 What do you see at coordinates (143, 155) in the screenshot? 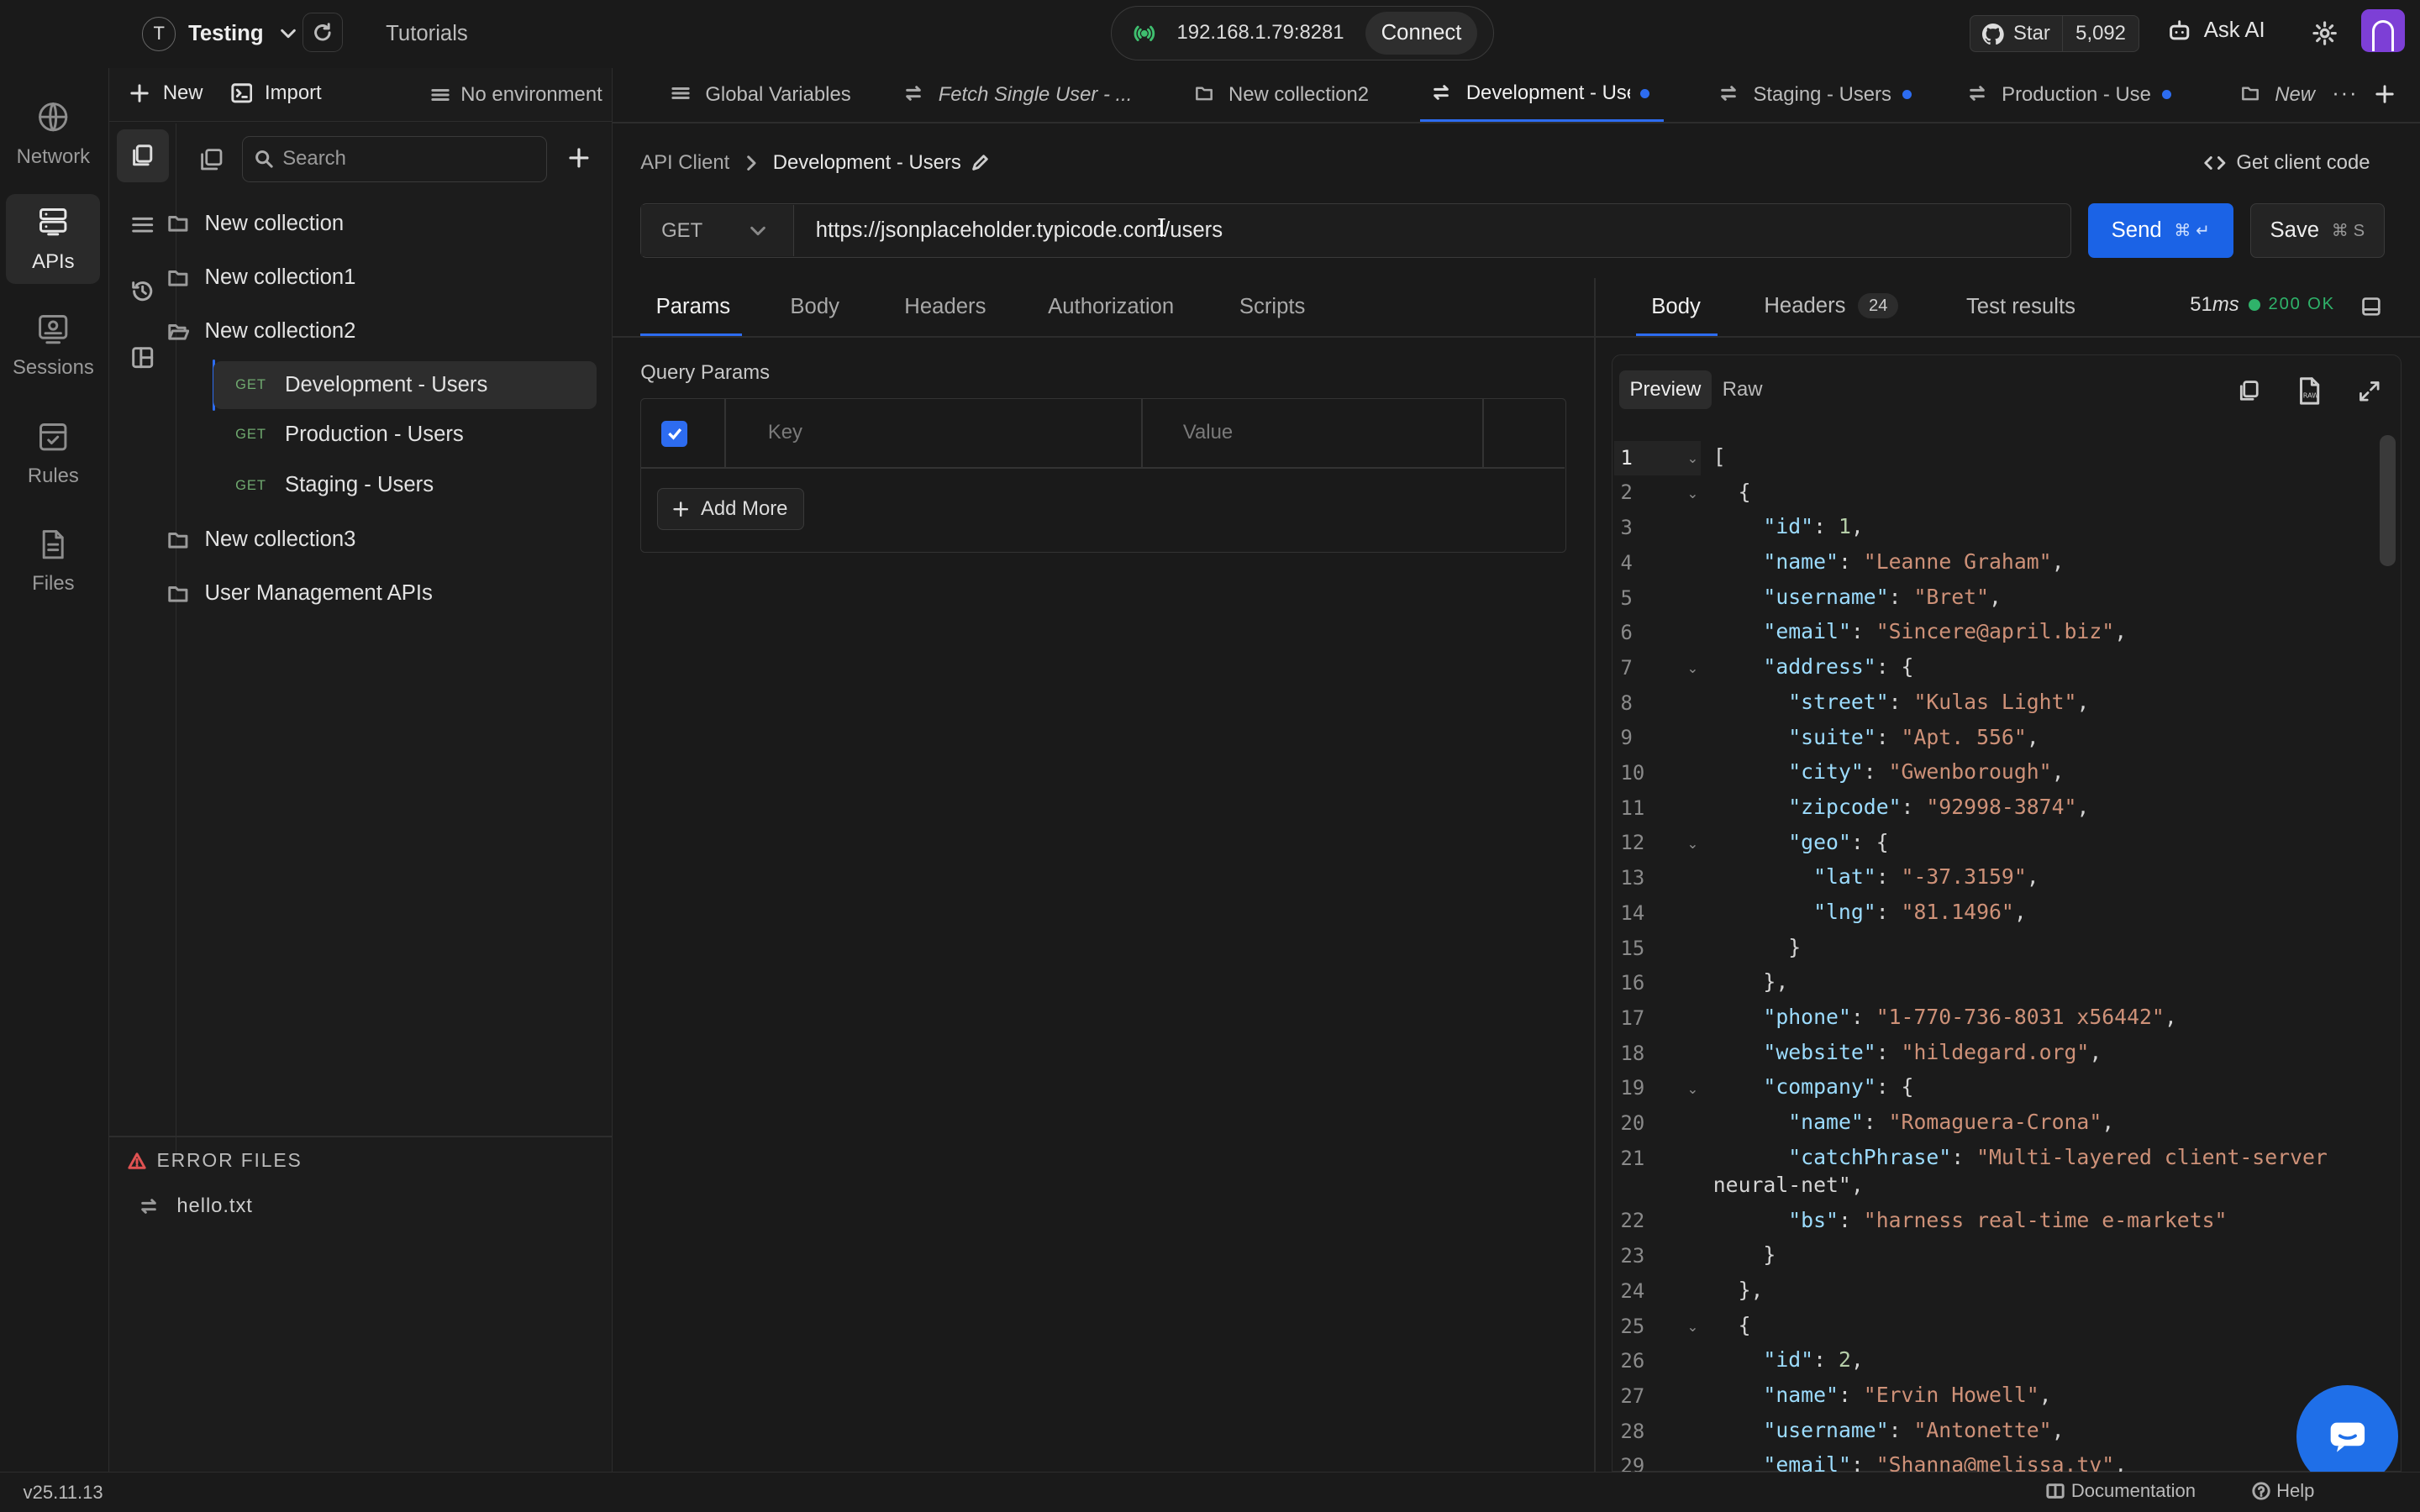
I see `collections-icon` at bounding box center [143, 155].